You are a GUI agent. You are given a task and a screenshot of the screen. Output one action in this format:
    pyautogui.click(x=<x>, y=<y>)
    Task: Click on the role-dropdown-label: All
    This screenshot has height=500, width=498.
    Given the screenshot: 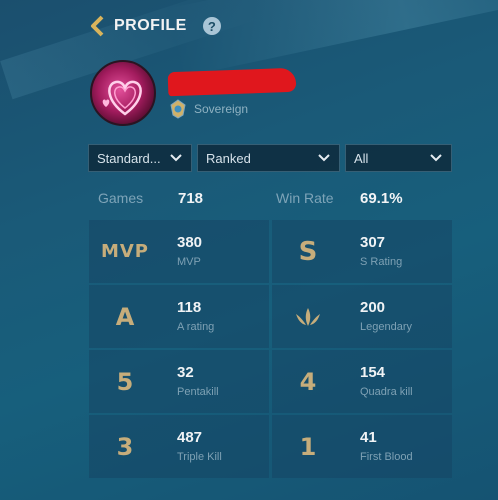 What is the action you would take?
    pyautogui.click(x=361, y=158)
    